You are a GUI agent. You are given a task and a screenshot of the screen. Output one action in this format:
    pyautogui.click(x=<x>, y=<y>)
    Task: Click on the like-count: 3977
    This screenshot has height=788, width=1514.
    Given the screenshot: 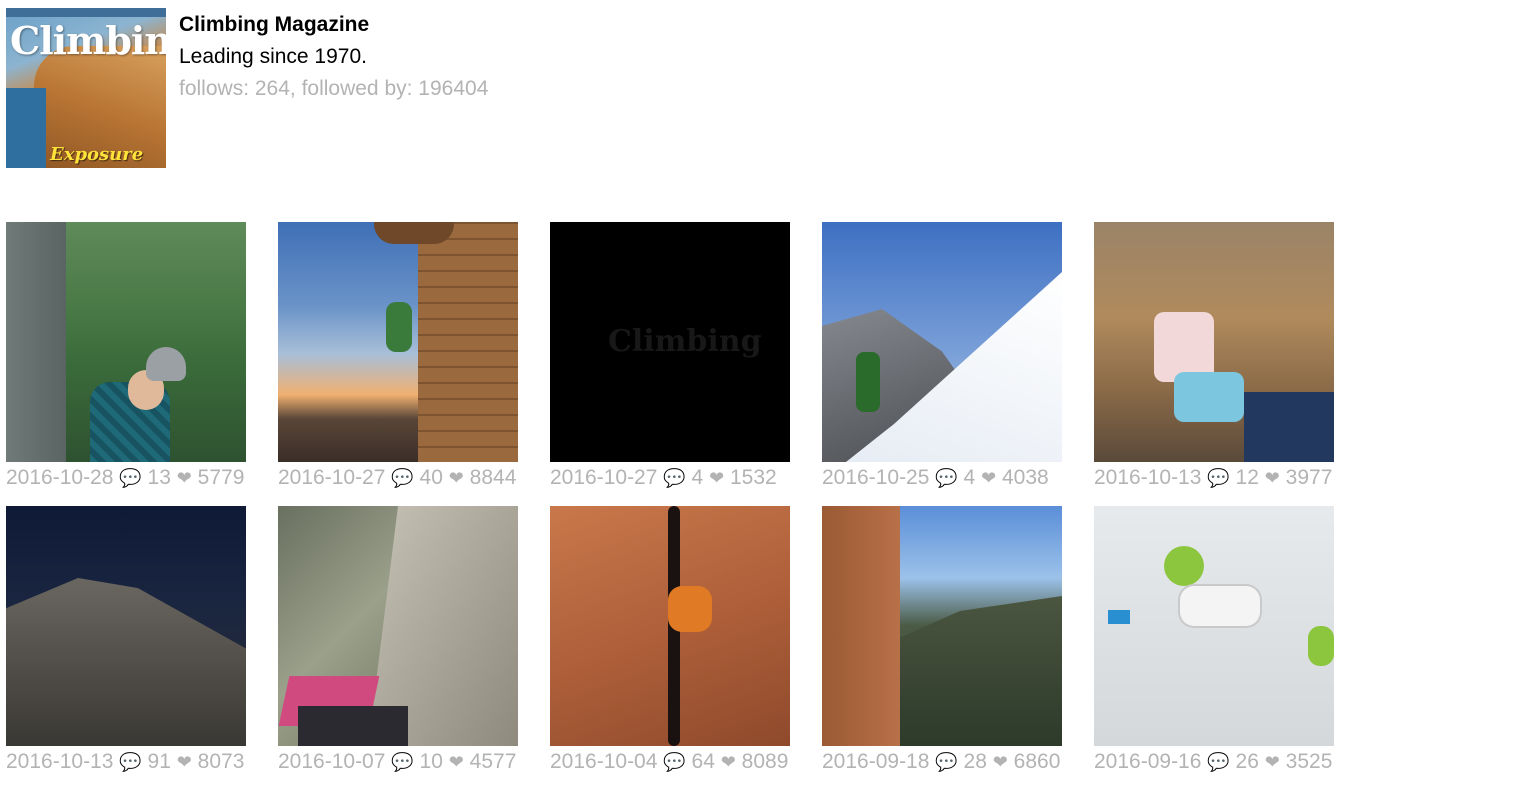 What is the action you would take?
    pyautogui.click(x=1309, y=477)
    